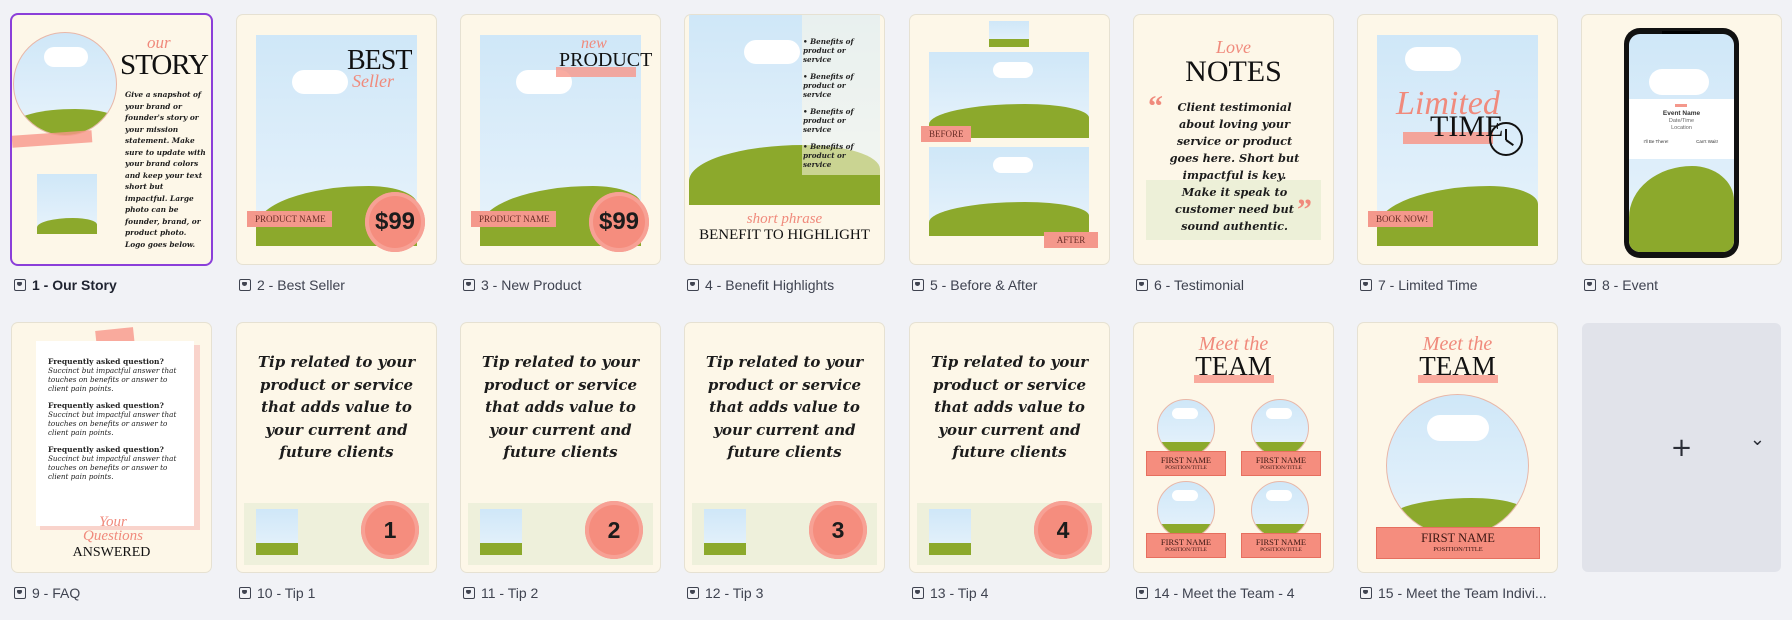 The width and height of the screenshot is (1792, 620). I want to click on page-caption: 11 - Tip 2, so click(500, 593).